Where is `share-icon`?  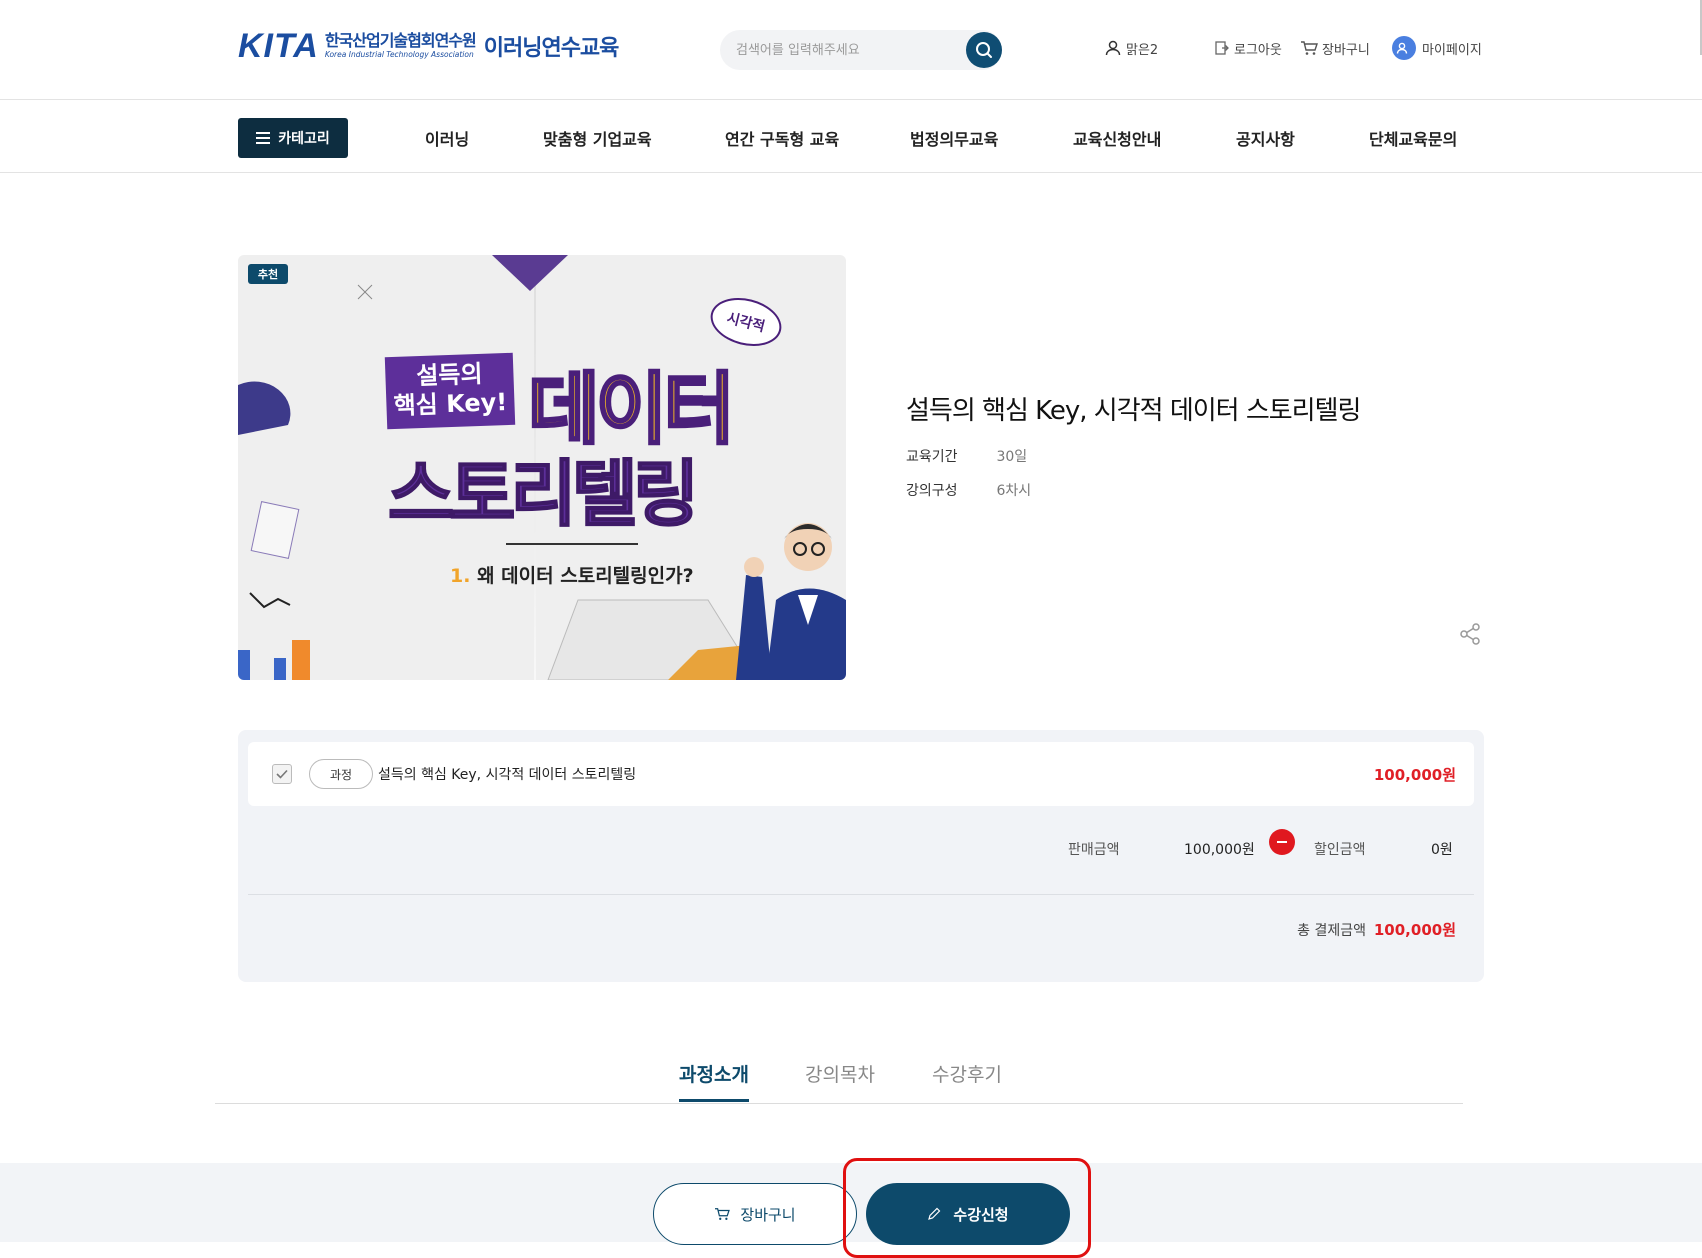 share-icon is located at coordinates (1470, 634).